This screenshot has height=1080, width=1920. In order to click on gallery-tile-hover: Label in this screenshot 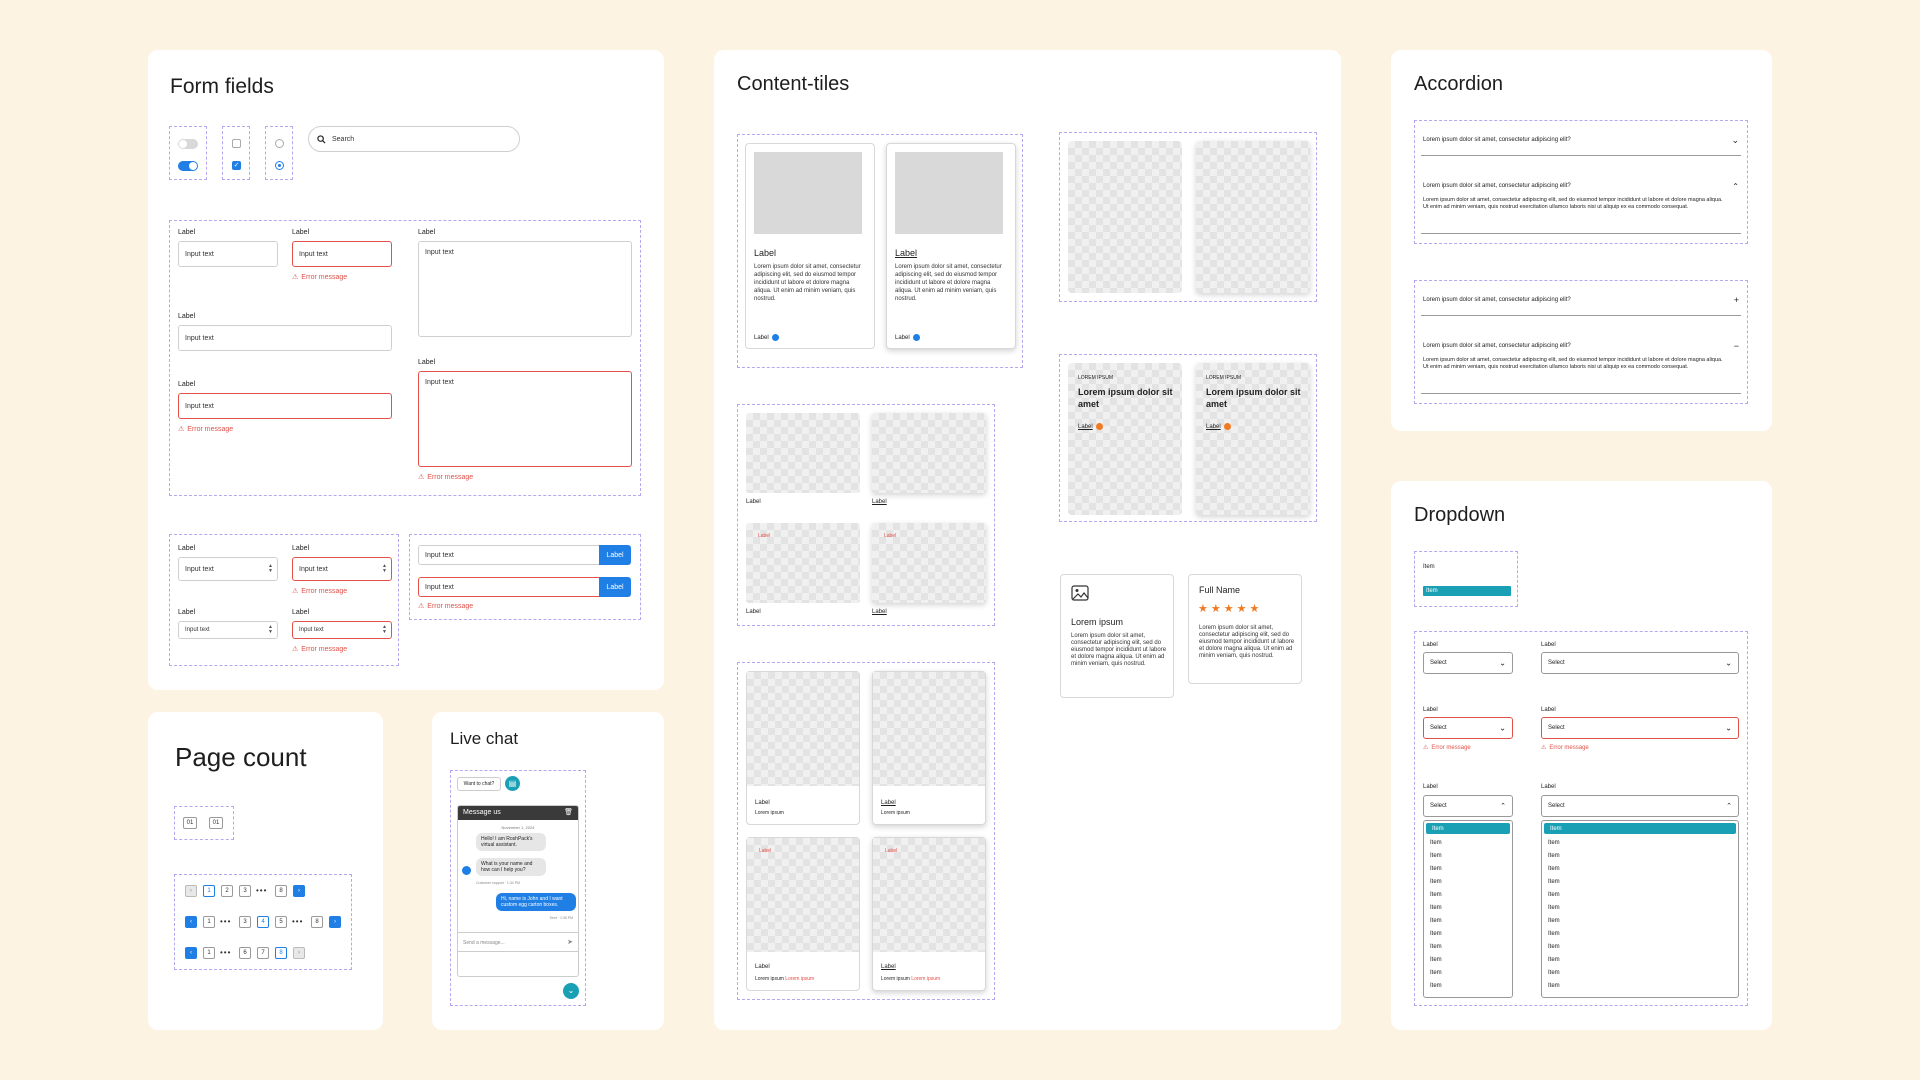, I will do `click(929, 563)`.